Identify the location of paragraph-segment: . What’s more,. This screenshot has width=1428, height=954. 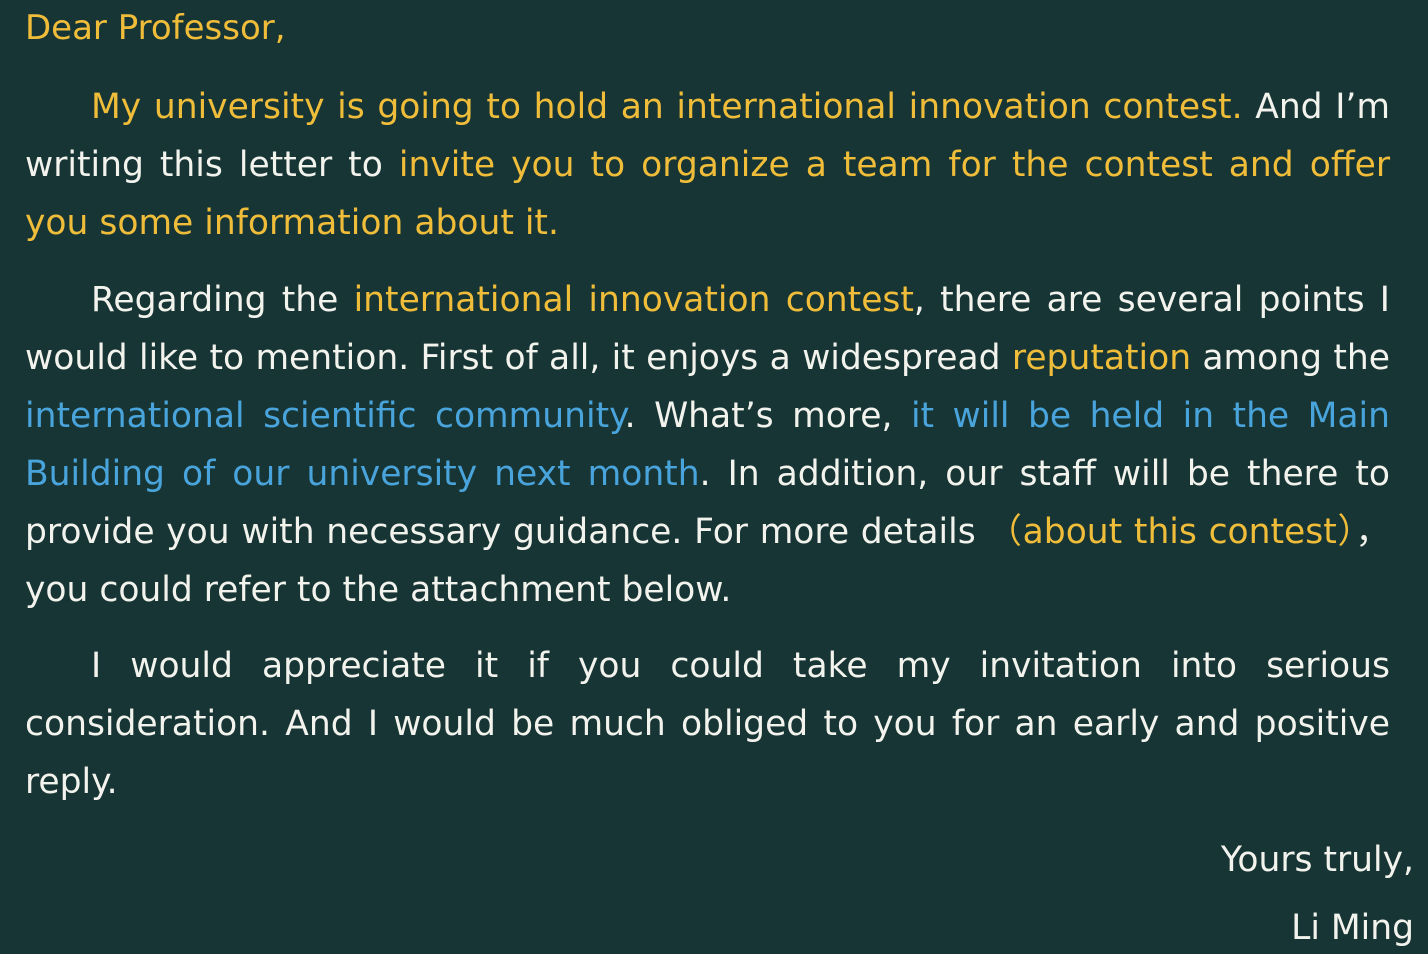
(767, 416).